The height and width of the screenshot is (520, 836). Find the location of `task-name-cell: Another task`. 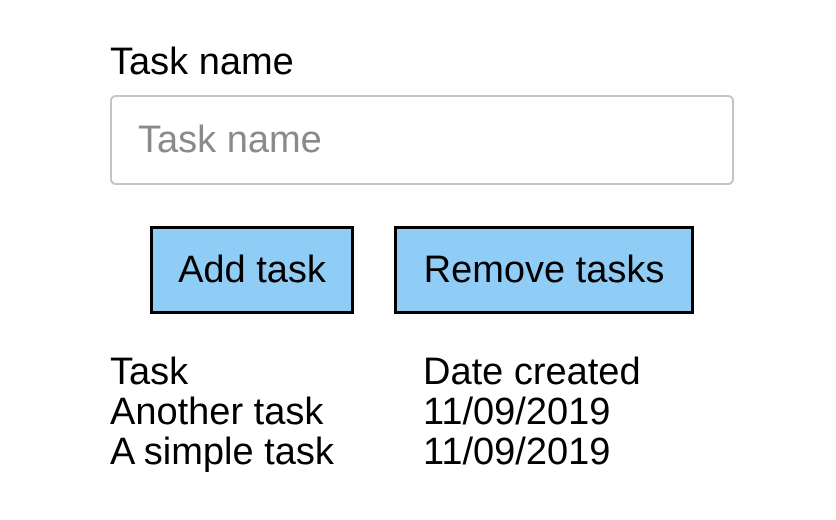

task-name-cell: Another task is located at coordinates (217, 412).